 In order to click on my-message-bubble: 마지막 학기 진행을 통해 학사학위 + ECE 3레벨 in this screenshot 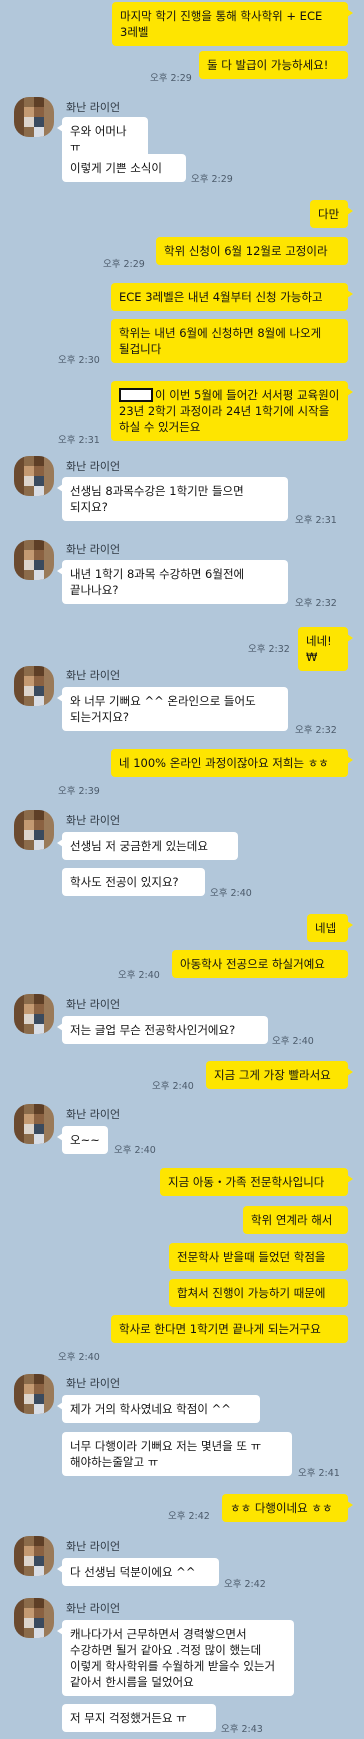, I will do `click(232, 24)`.